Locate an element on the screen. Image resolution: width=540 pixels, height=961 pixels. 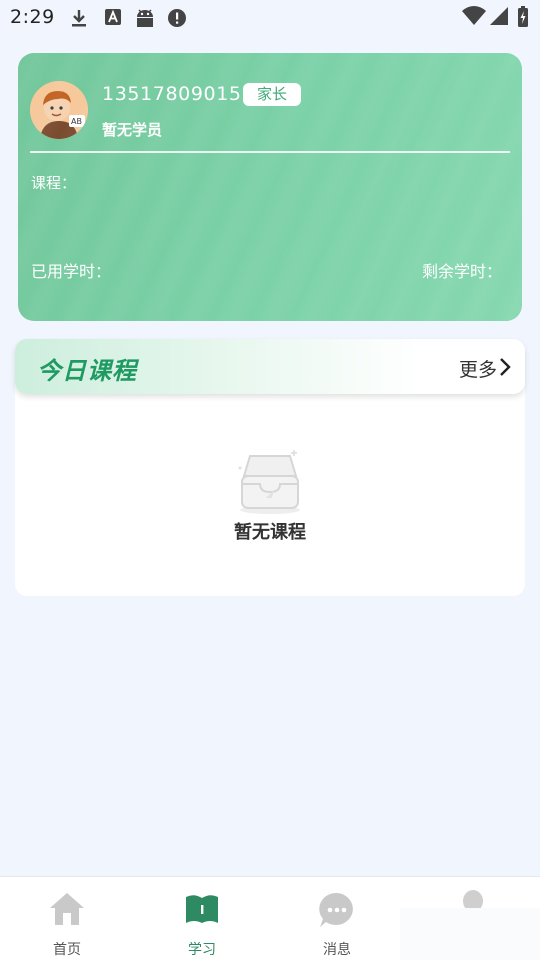
role-badge: 家长 is located at coordinates (272, 94).